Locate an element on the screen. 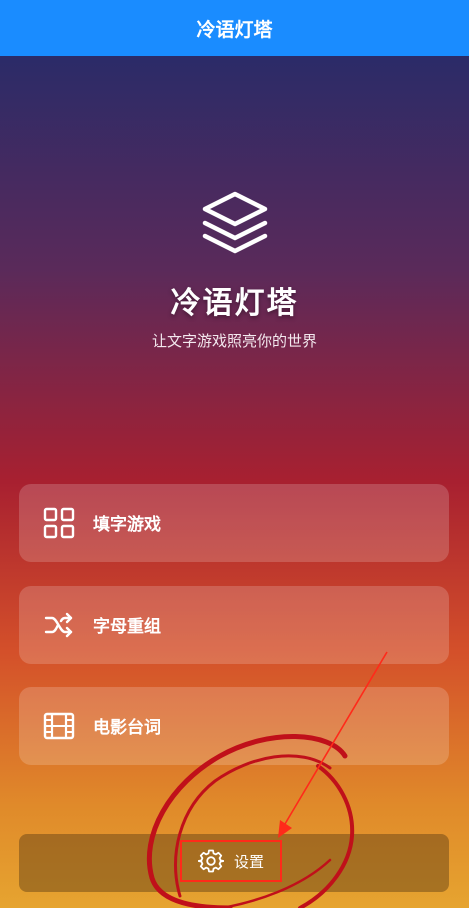  settings-bar: 设置 is located at coordinates (234, 863).